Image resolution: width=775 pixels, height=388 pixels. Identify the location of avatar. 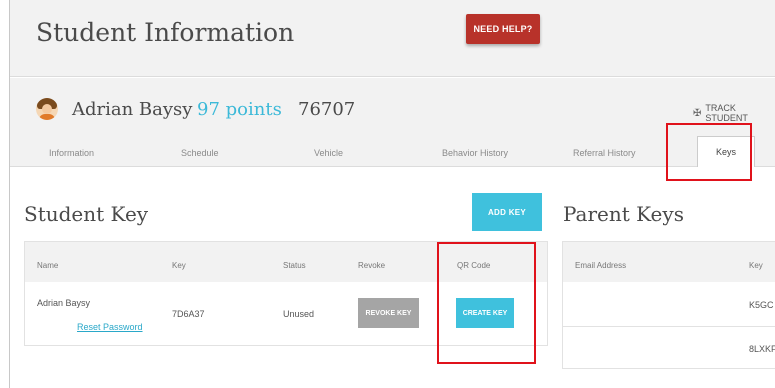
(47, 109).